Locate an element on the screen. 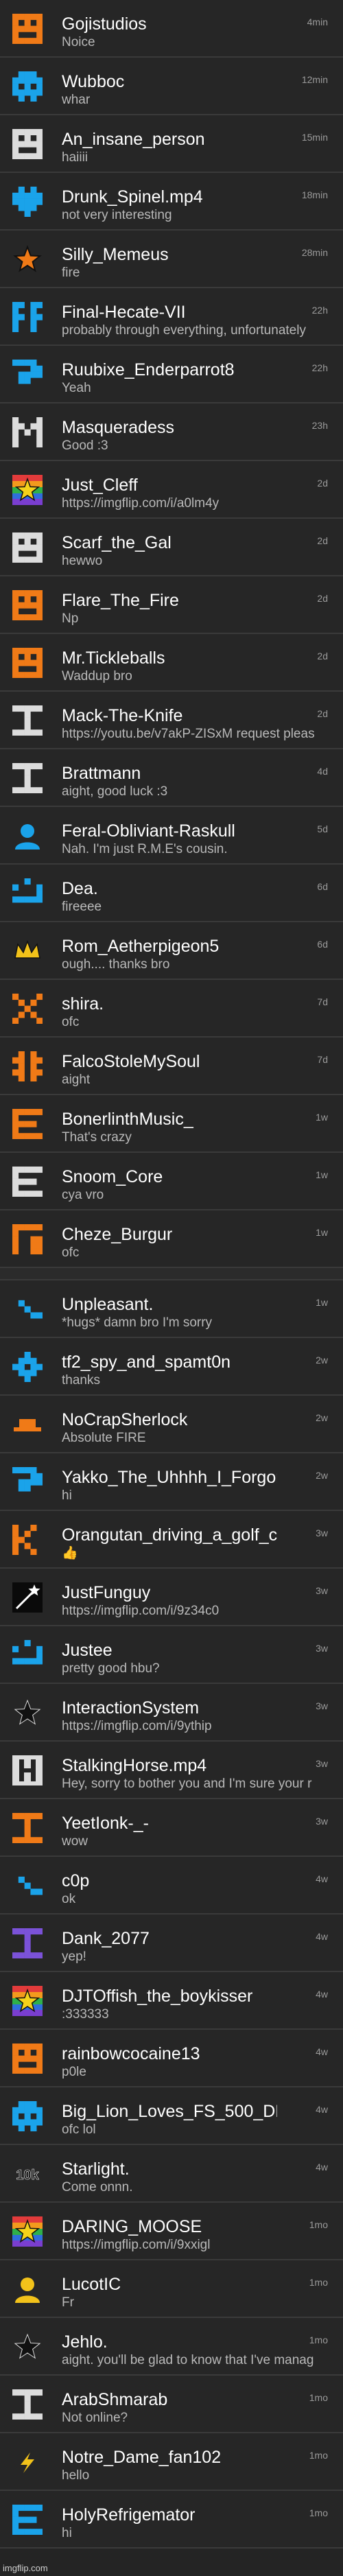  chat-row: Yakko_The_Uhhhh_I_Forgor hi 2w is located at coordinates (171, 1482).